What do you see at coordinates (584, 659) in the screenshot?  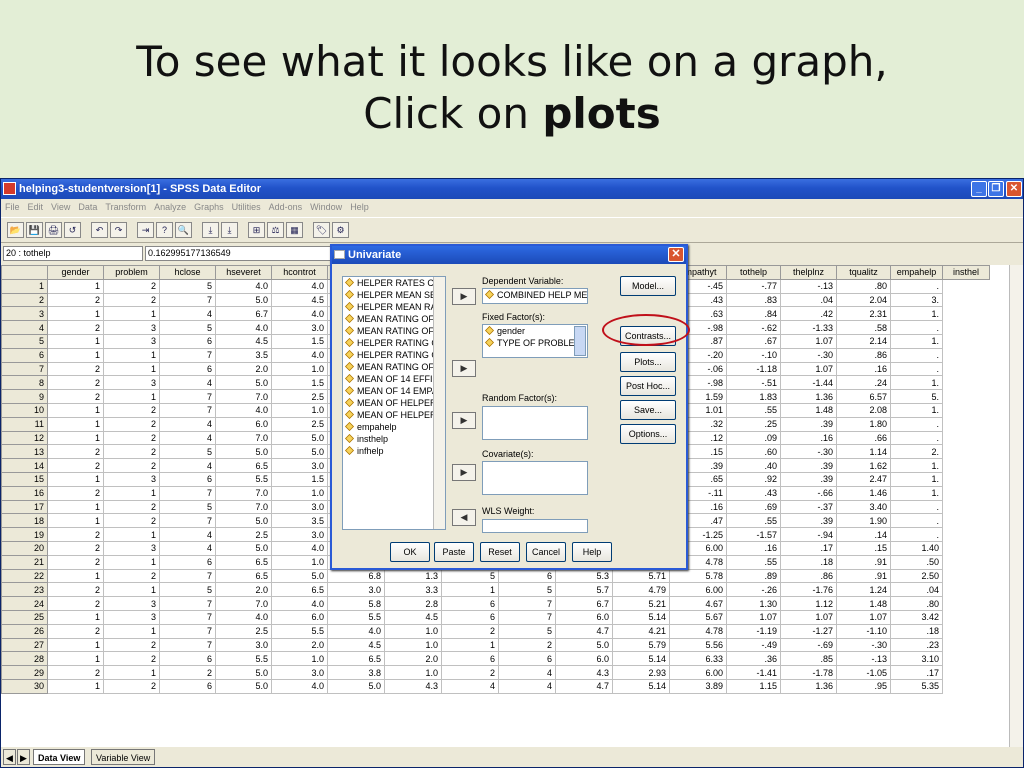 I see `data-cell: 6.0` at bounding box center [584, 659].